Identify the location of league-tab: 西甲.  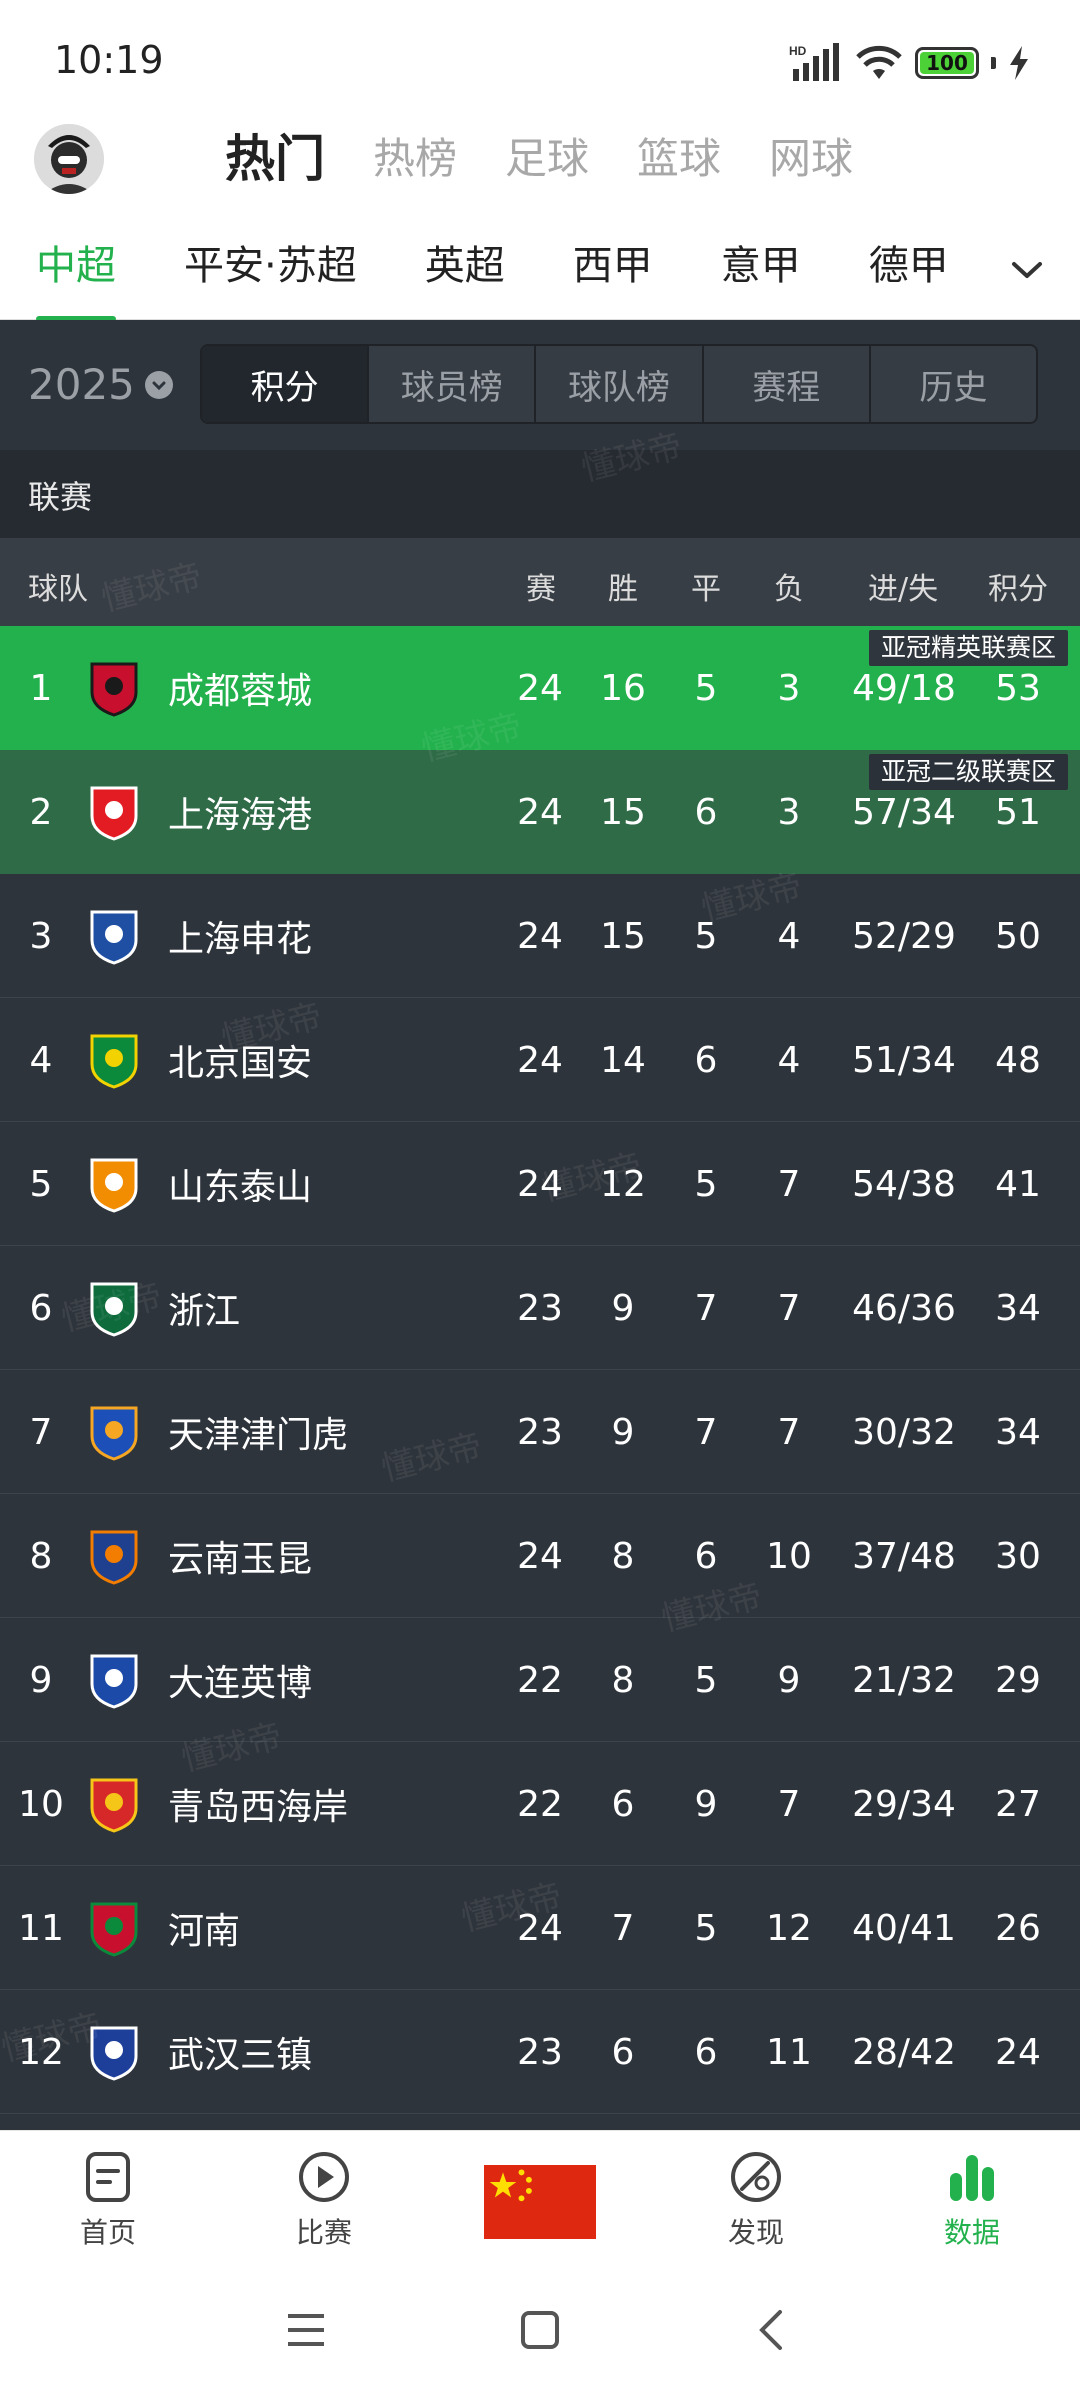
(613, 266).